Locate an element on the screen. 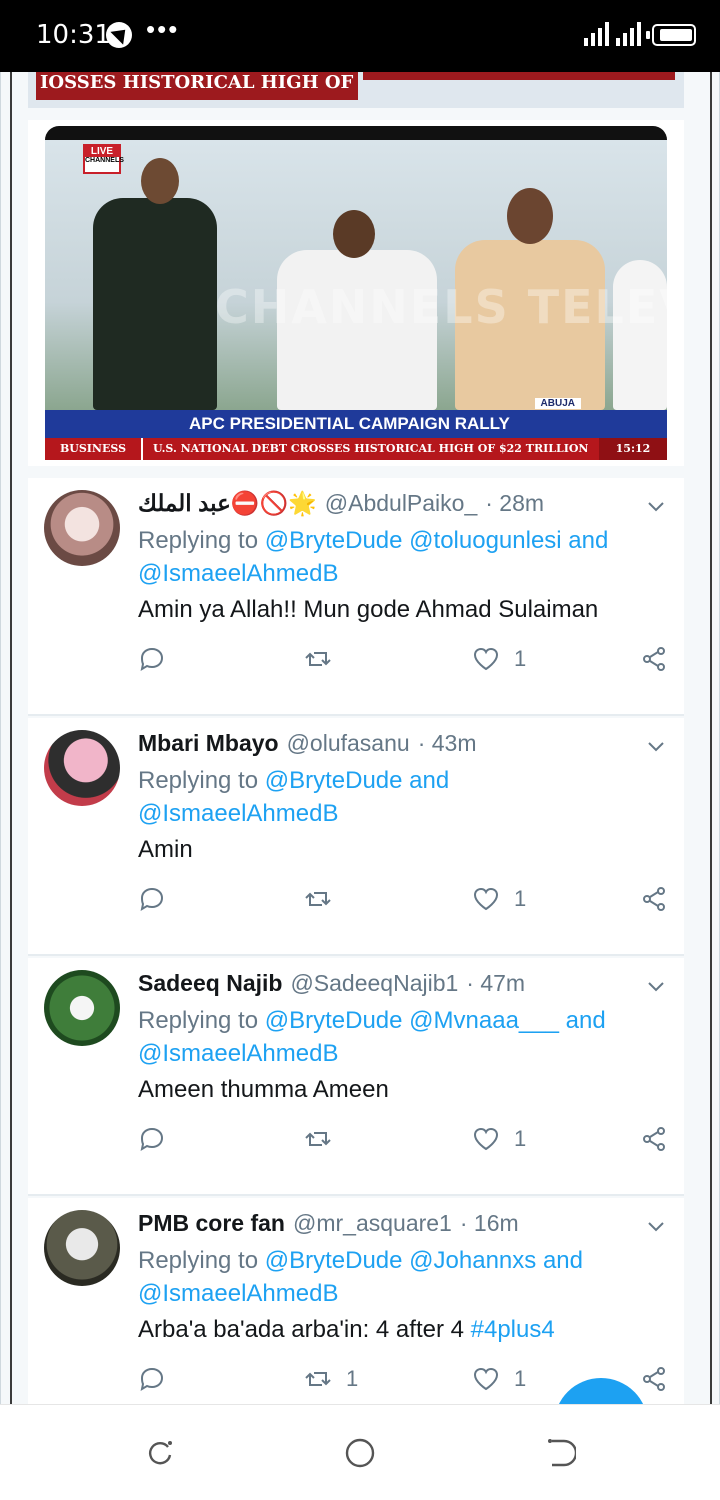 This screenshot has width=720, height=1500. ticker-clock: 15:12 is located at coordinates (633, 449).